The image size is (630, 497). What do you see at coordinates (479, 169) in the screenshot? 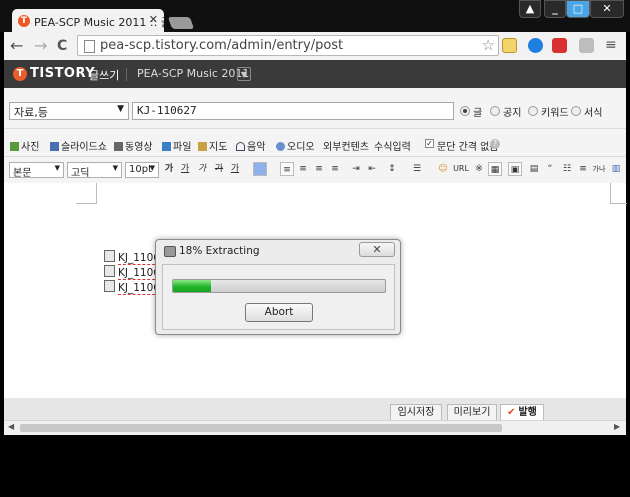
I see `special-char-button: ※` at bounding box center [479, 169].